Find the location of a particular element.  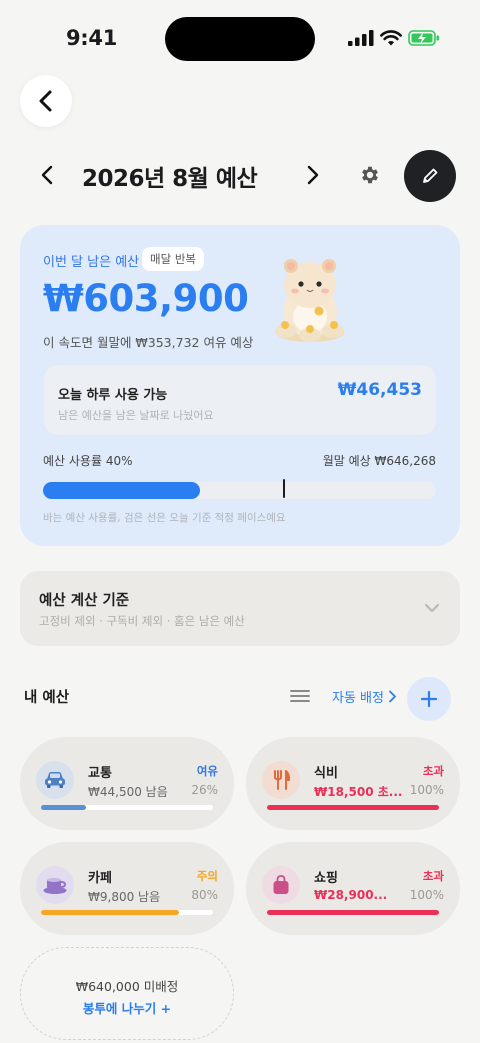

pace-marker is located at coordinates (284, 488).